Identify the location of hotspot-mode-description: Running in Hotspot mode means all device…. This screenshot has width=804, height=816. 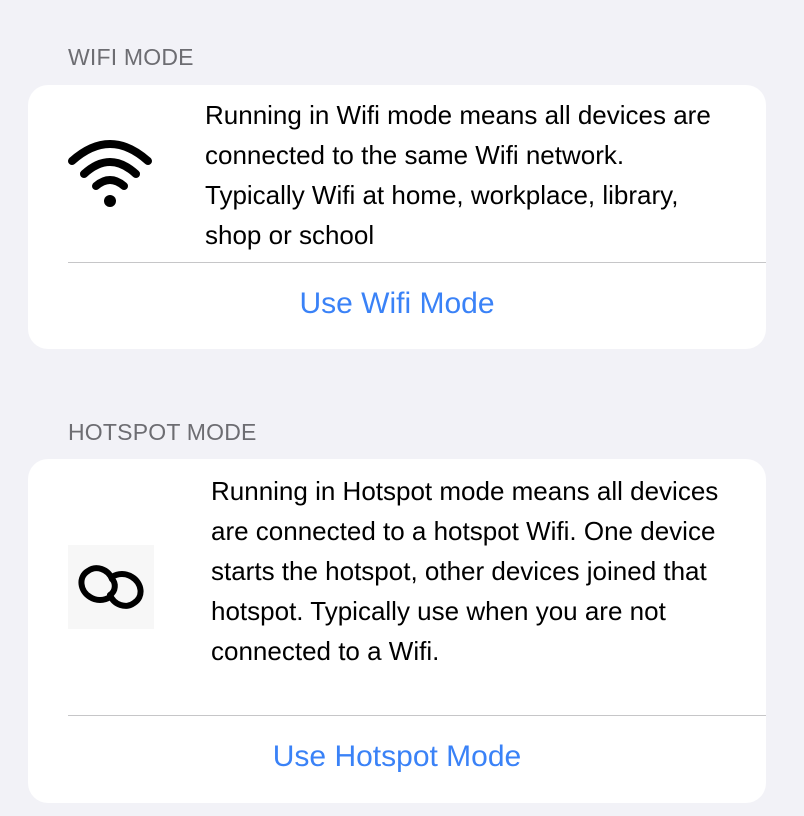
(465, 571).